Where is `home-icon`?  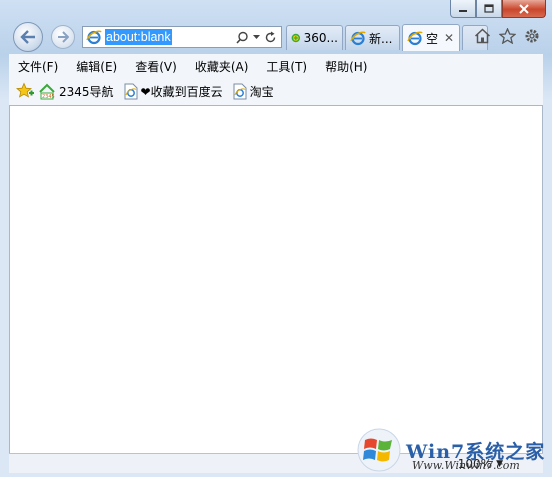 home-icon is located at coordinates (482, 36).